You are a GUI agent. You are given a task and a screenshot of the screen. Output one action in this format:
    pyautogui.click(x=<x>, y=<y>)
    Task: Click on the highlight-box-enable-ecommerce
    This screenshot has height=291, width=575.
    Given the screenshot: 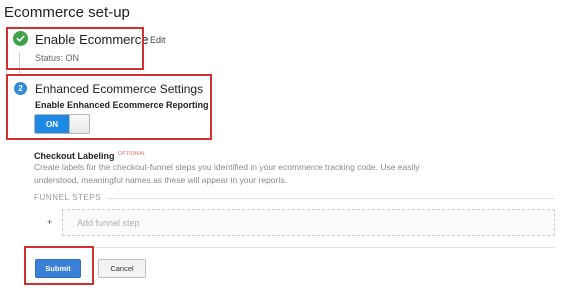 What is the action you would take?
    pyautogui.click(x=75, y=48)
    